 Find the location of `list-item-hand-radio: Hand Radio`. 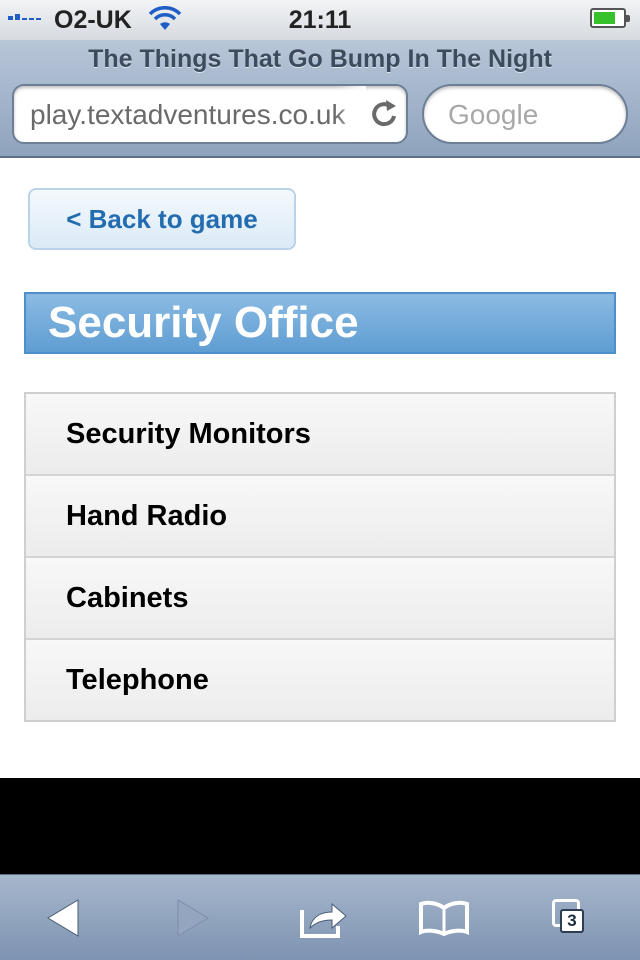

list-item-hand-radio: Hand Radio is located at coordinates (320, 515).